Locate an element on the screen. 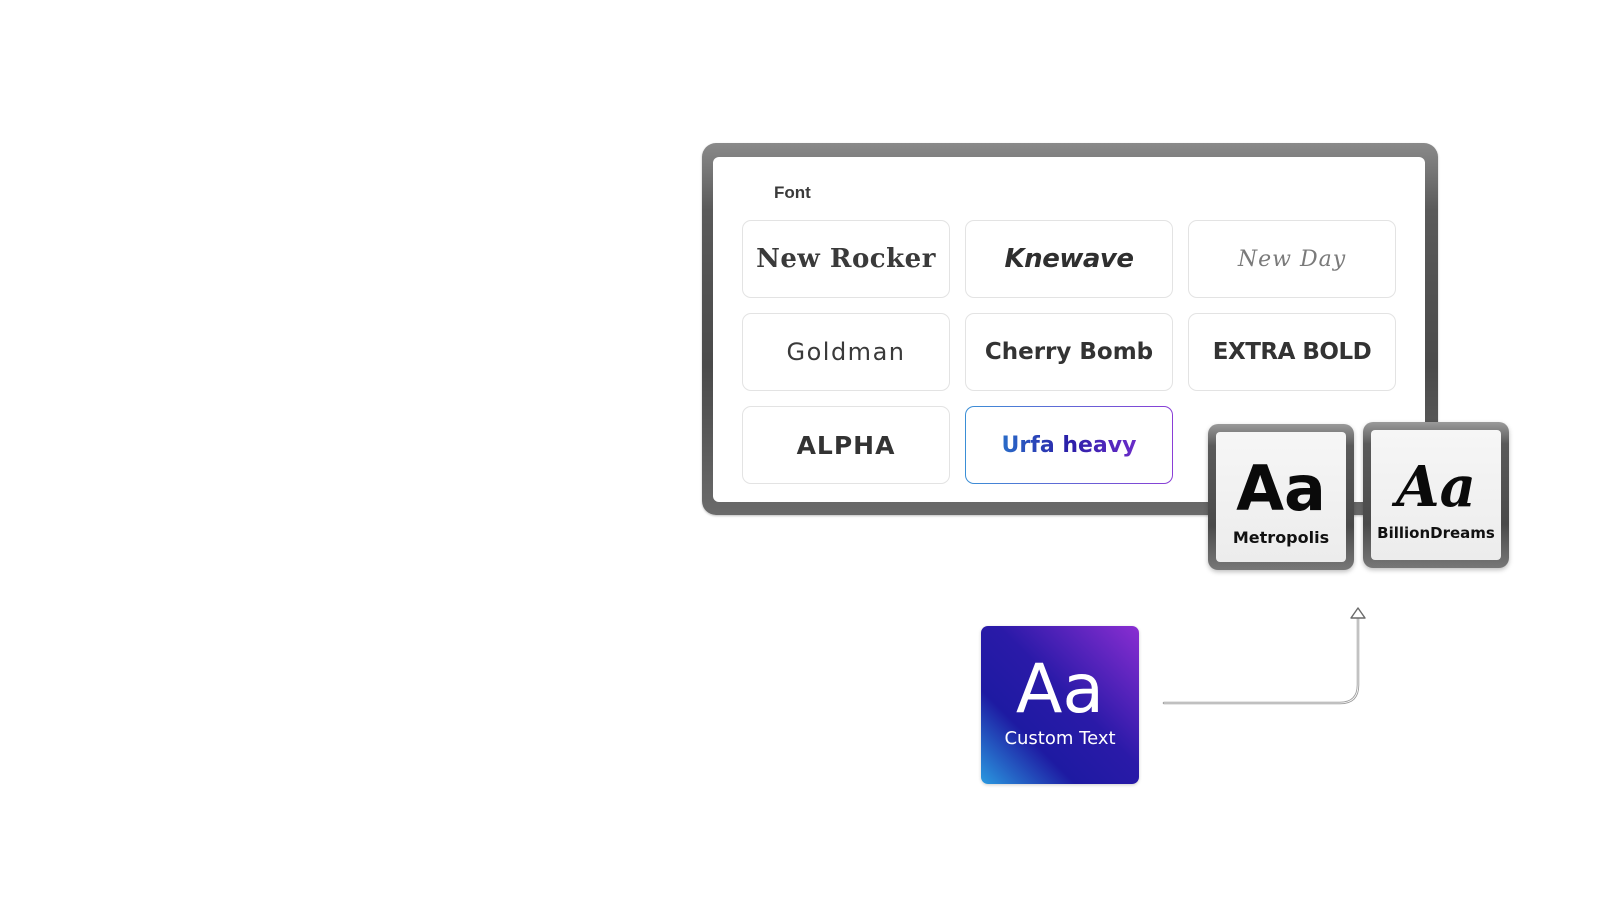  font-option-cherry-bomb: Cherry Bomb is located at coordinates (1069, 352).